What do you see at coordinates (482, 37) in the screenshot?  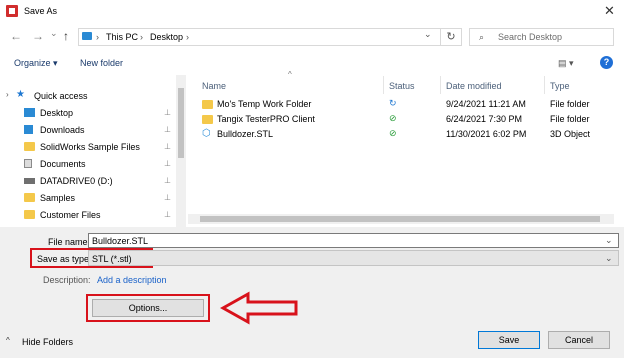 I see `search-icon: ⌕` at bounding box center [482, 37].